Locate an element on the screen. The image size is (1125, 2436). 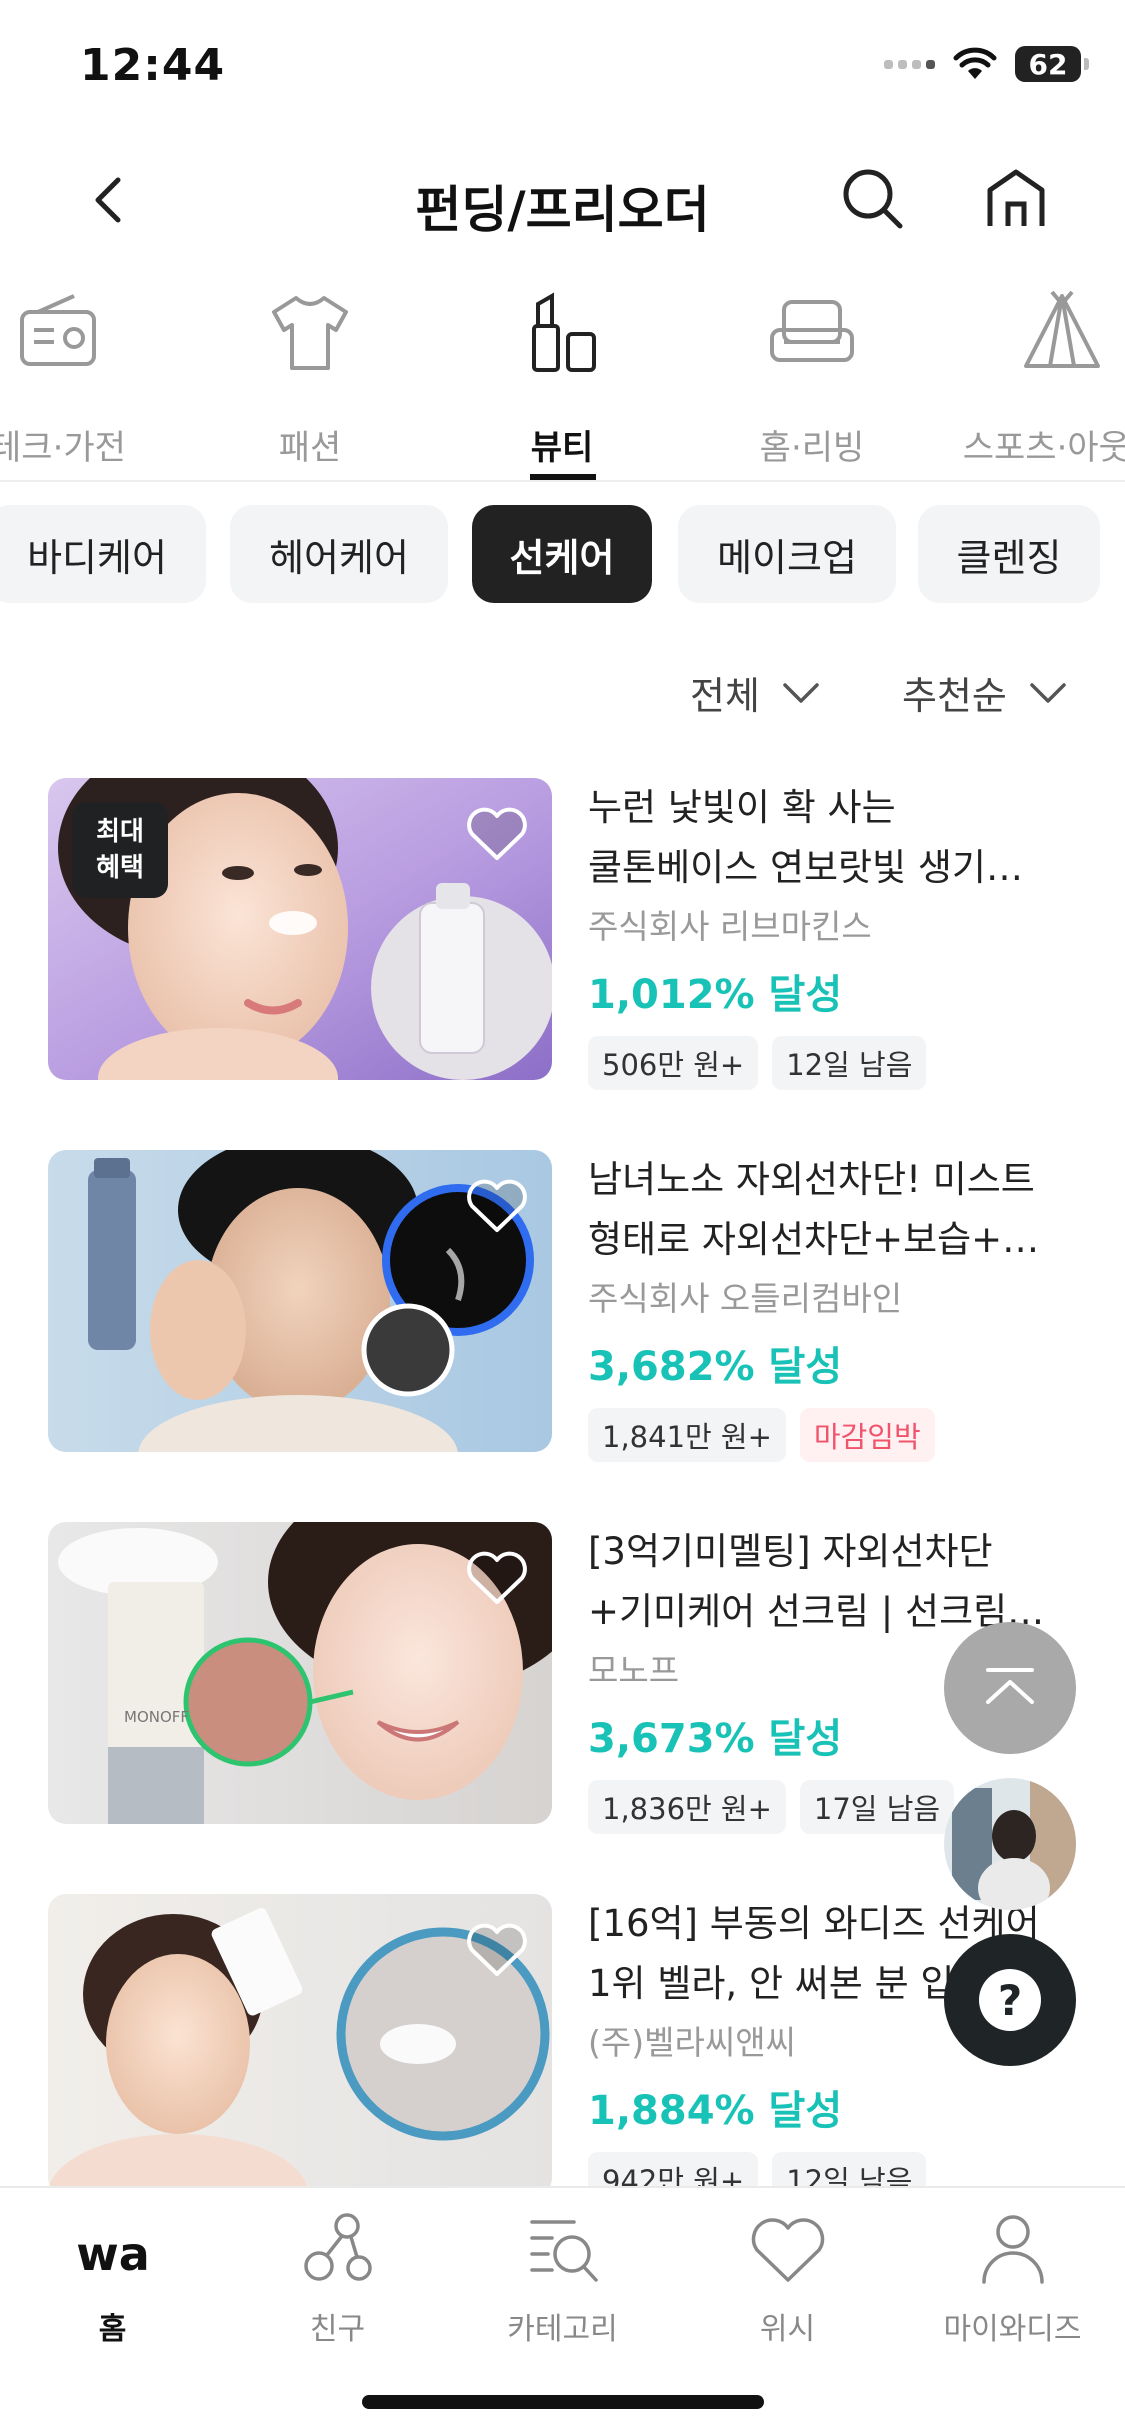
product-tags: 1,841만 원+ 마감임박 is located at coordinates (848, 1435).